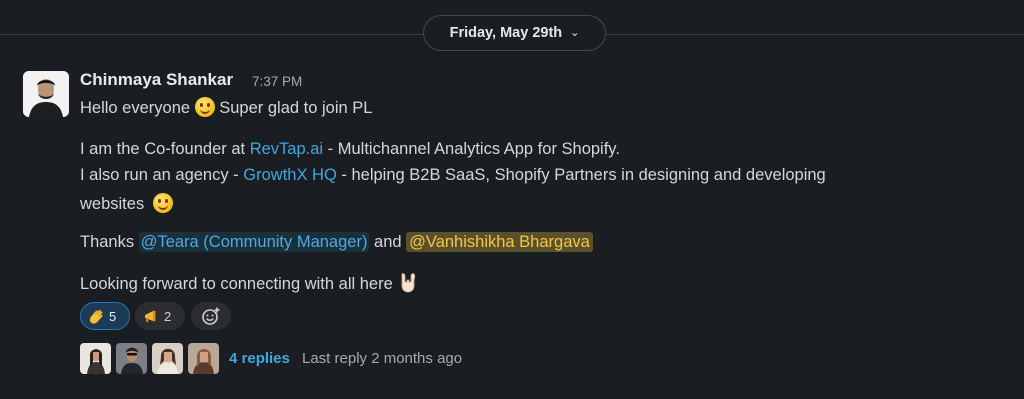  Describe the element at coordinates (168, 316) in the screenshot. I see `reaction-count: 2` at that location.